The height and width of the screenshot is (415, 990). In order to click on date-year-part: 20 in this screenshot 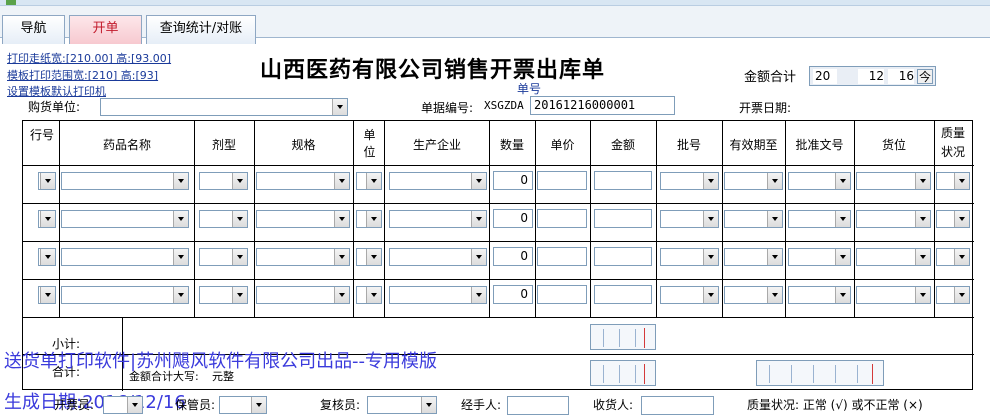, I will do `click(825, 76)`.